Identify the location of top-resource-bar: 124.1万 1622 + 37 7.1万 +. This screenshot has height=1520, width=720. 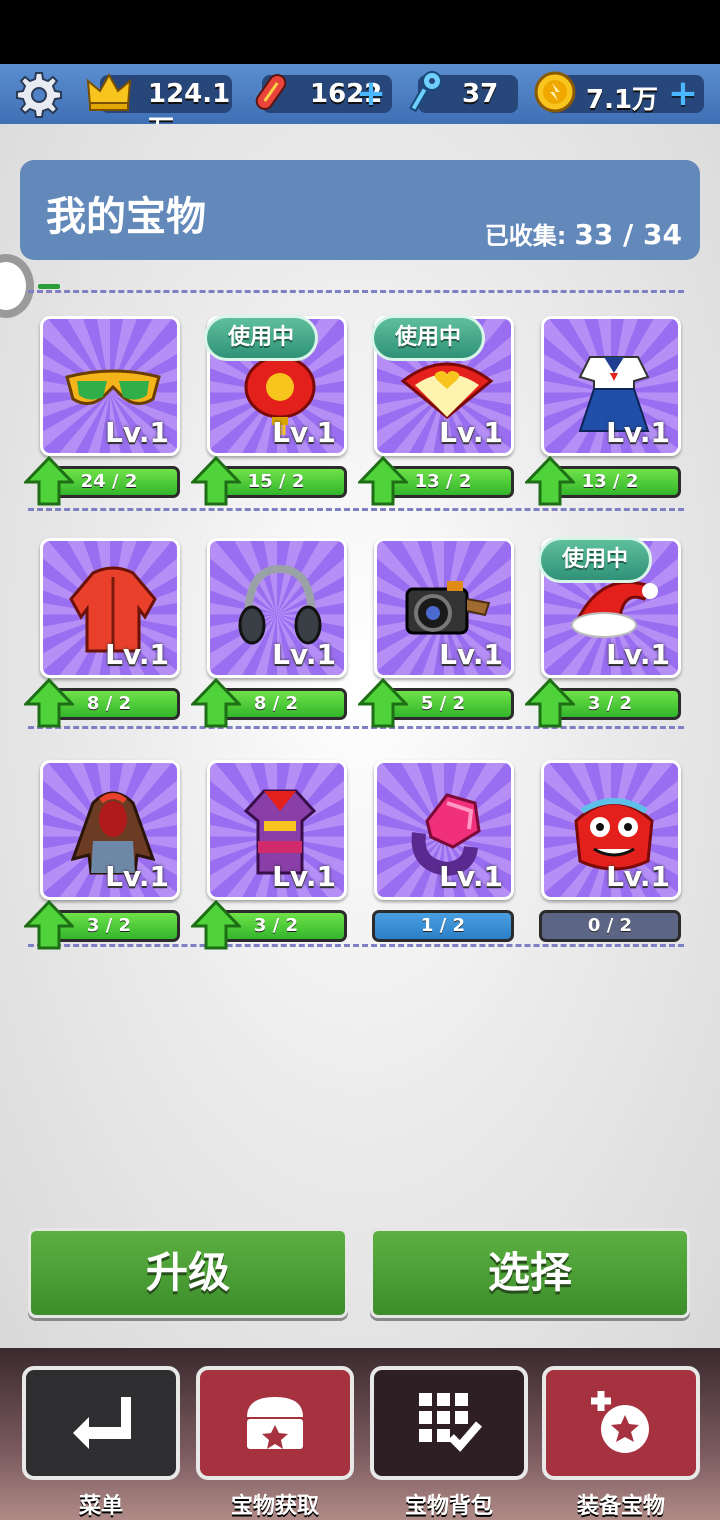
(360, 104).